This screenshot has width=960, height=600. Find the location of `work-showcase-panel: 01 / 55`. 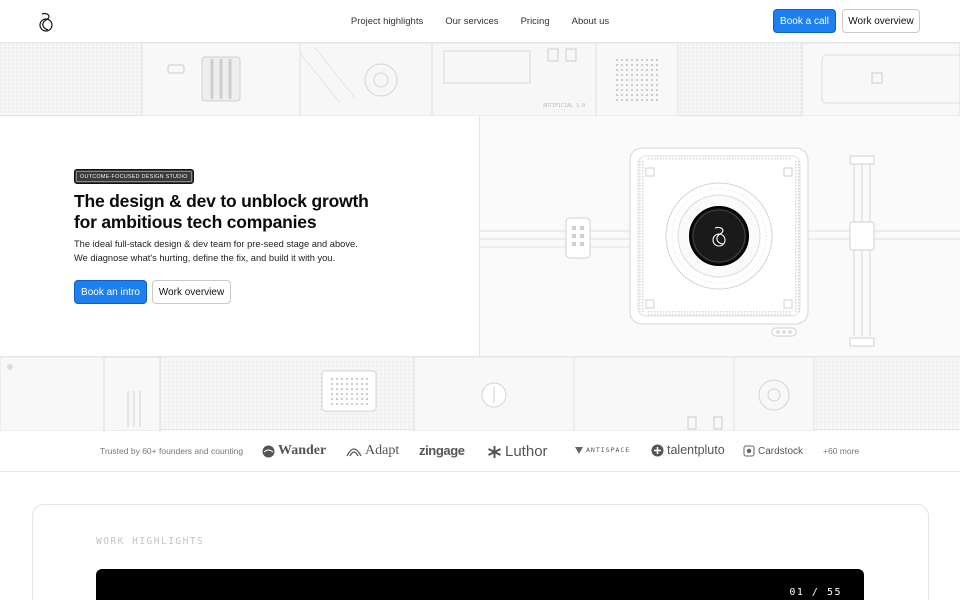

work-showcase-panel: 01 / 55 is located at coordinates (480, 584).